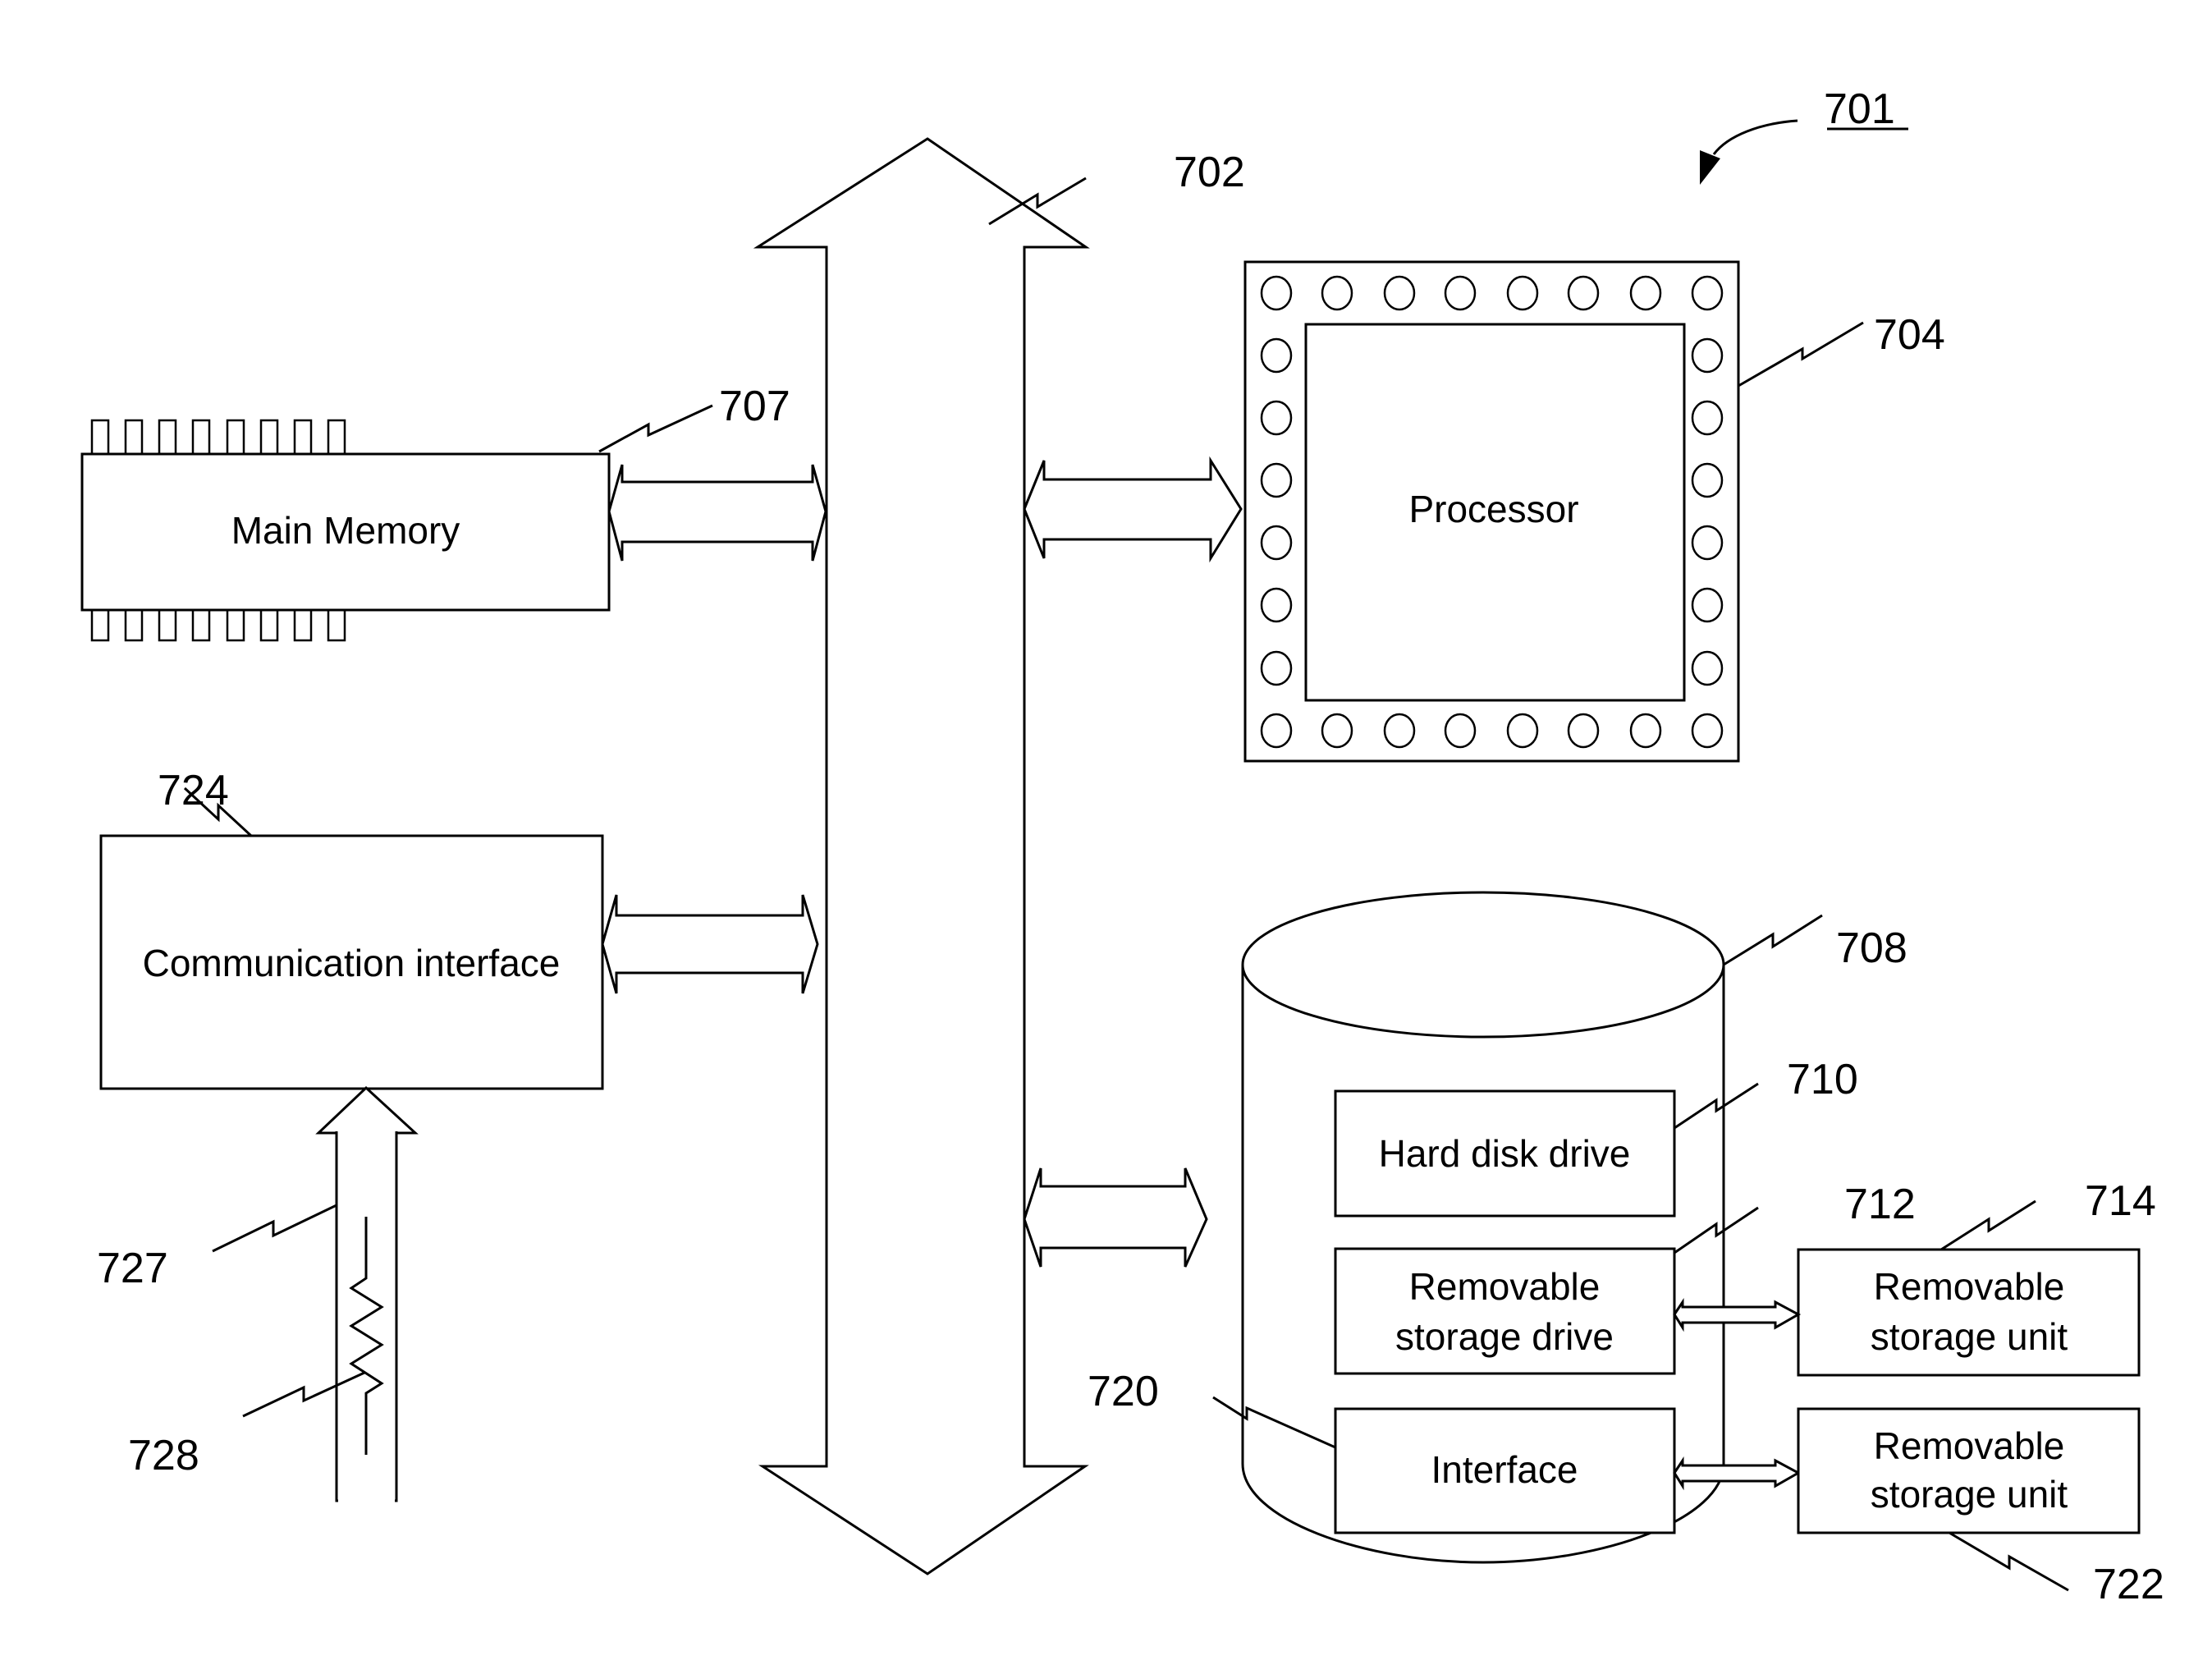  Describe the element at coordinates (1209, 172) in the screenshot. I see `ref-702-label: 702` at that location.